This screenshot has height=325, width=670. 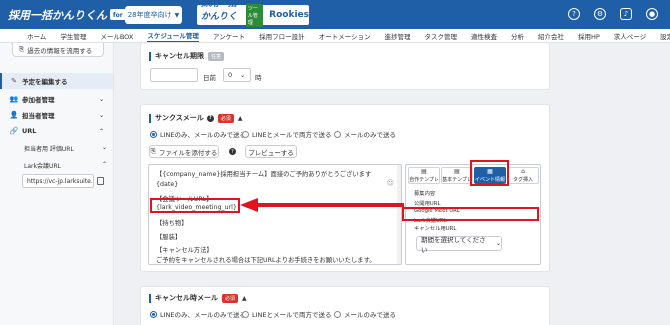 What do you see at coordinates (38, 100) in the screenshot?
I see `sidebar-item-label: 参加者管理` at bounding box center [38, 100].